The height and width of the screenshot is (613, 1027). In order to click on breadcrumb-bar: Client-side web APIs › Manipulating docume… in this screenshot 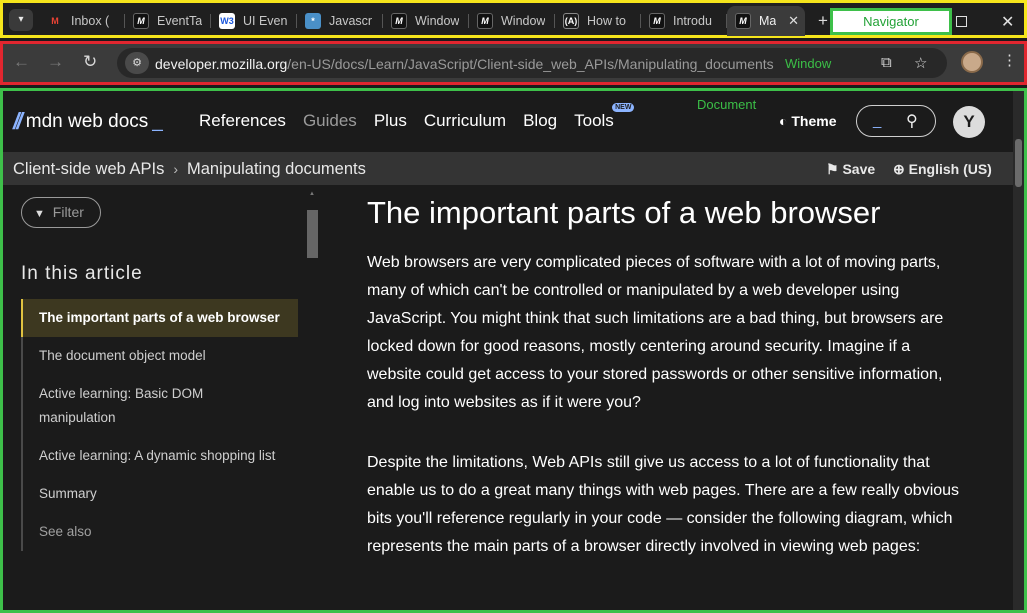, I will do `click(508, 168)`.